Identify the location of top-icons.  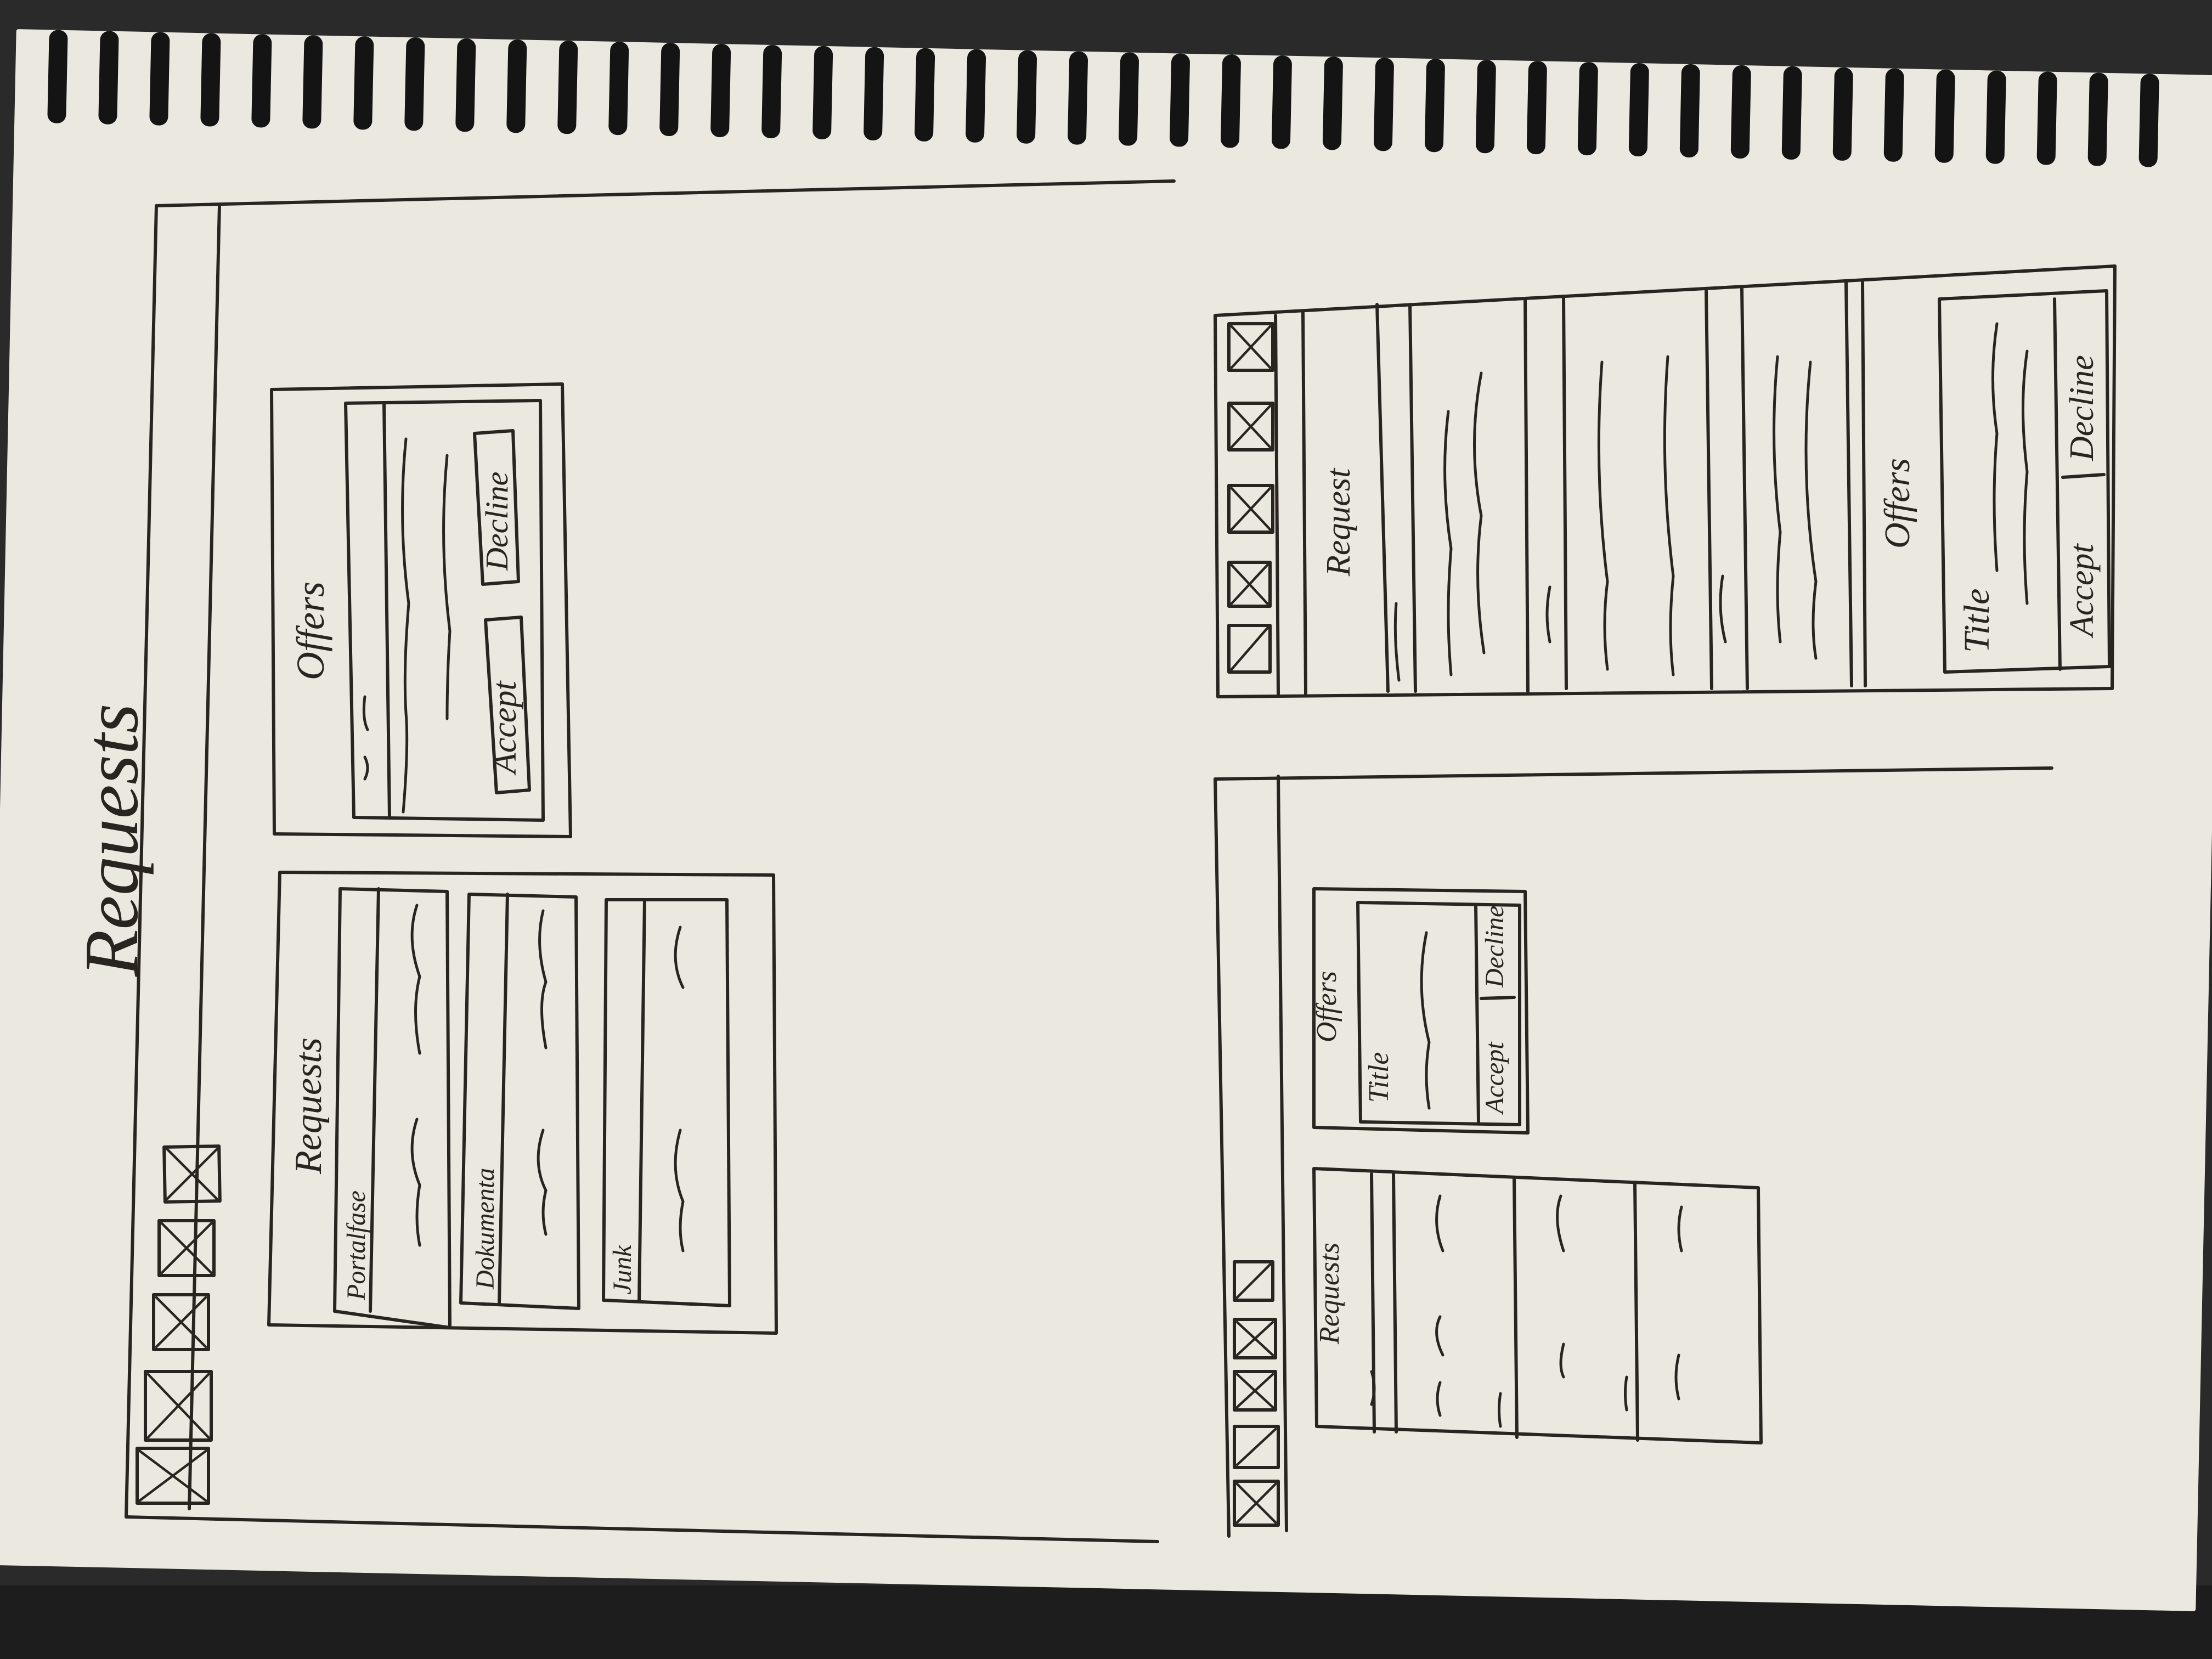
(1253, 505).